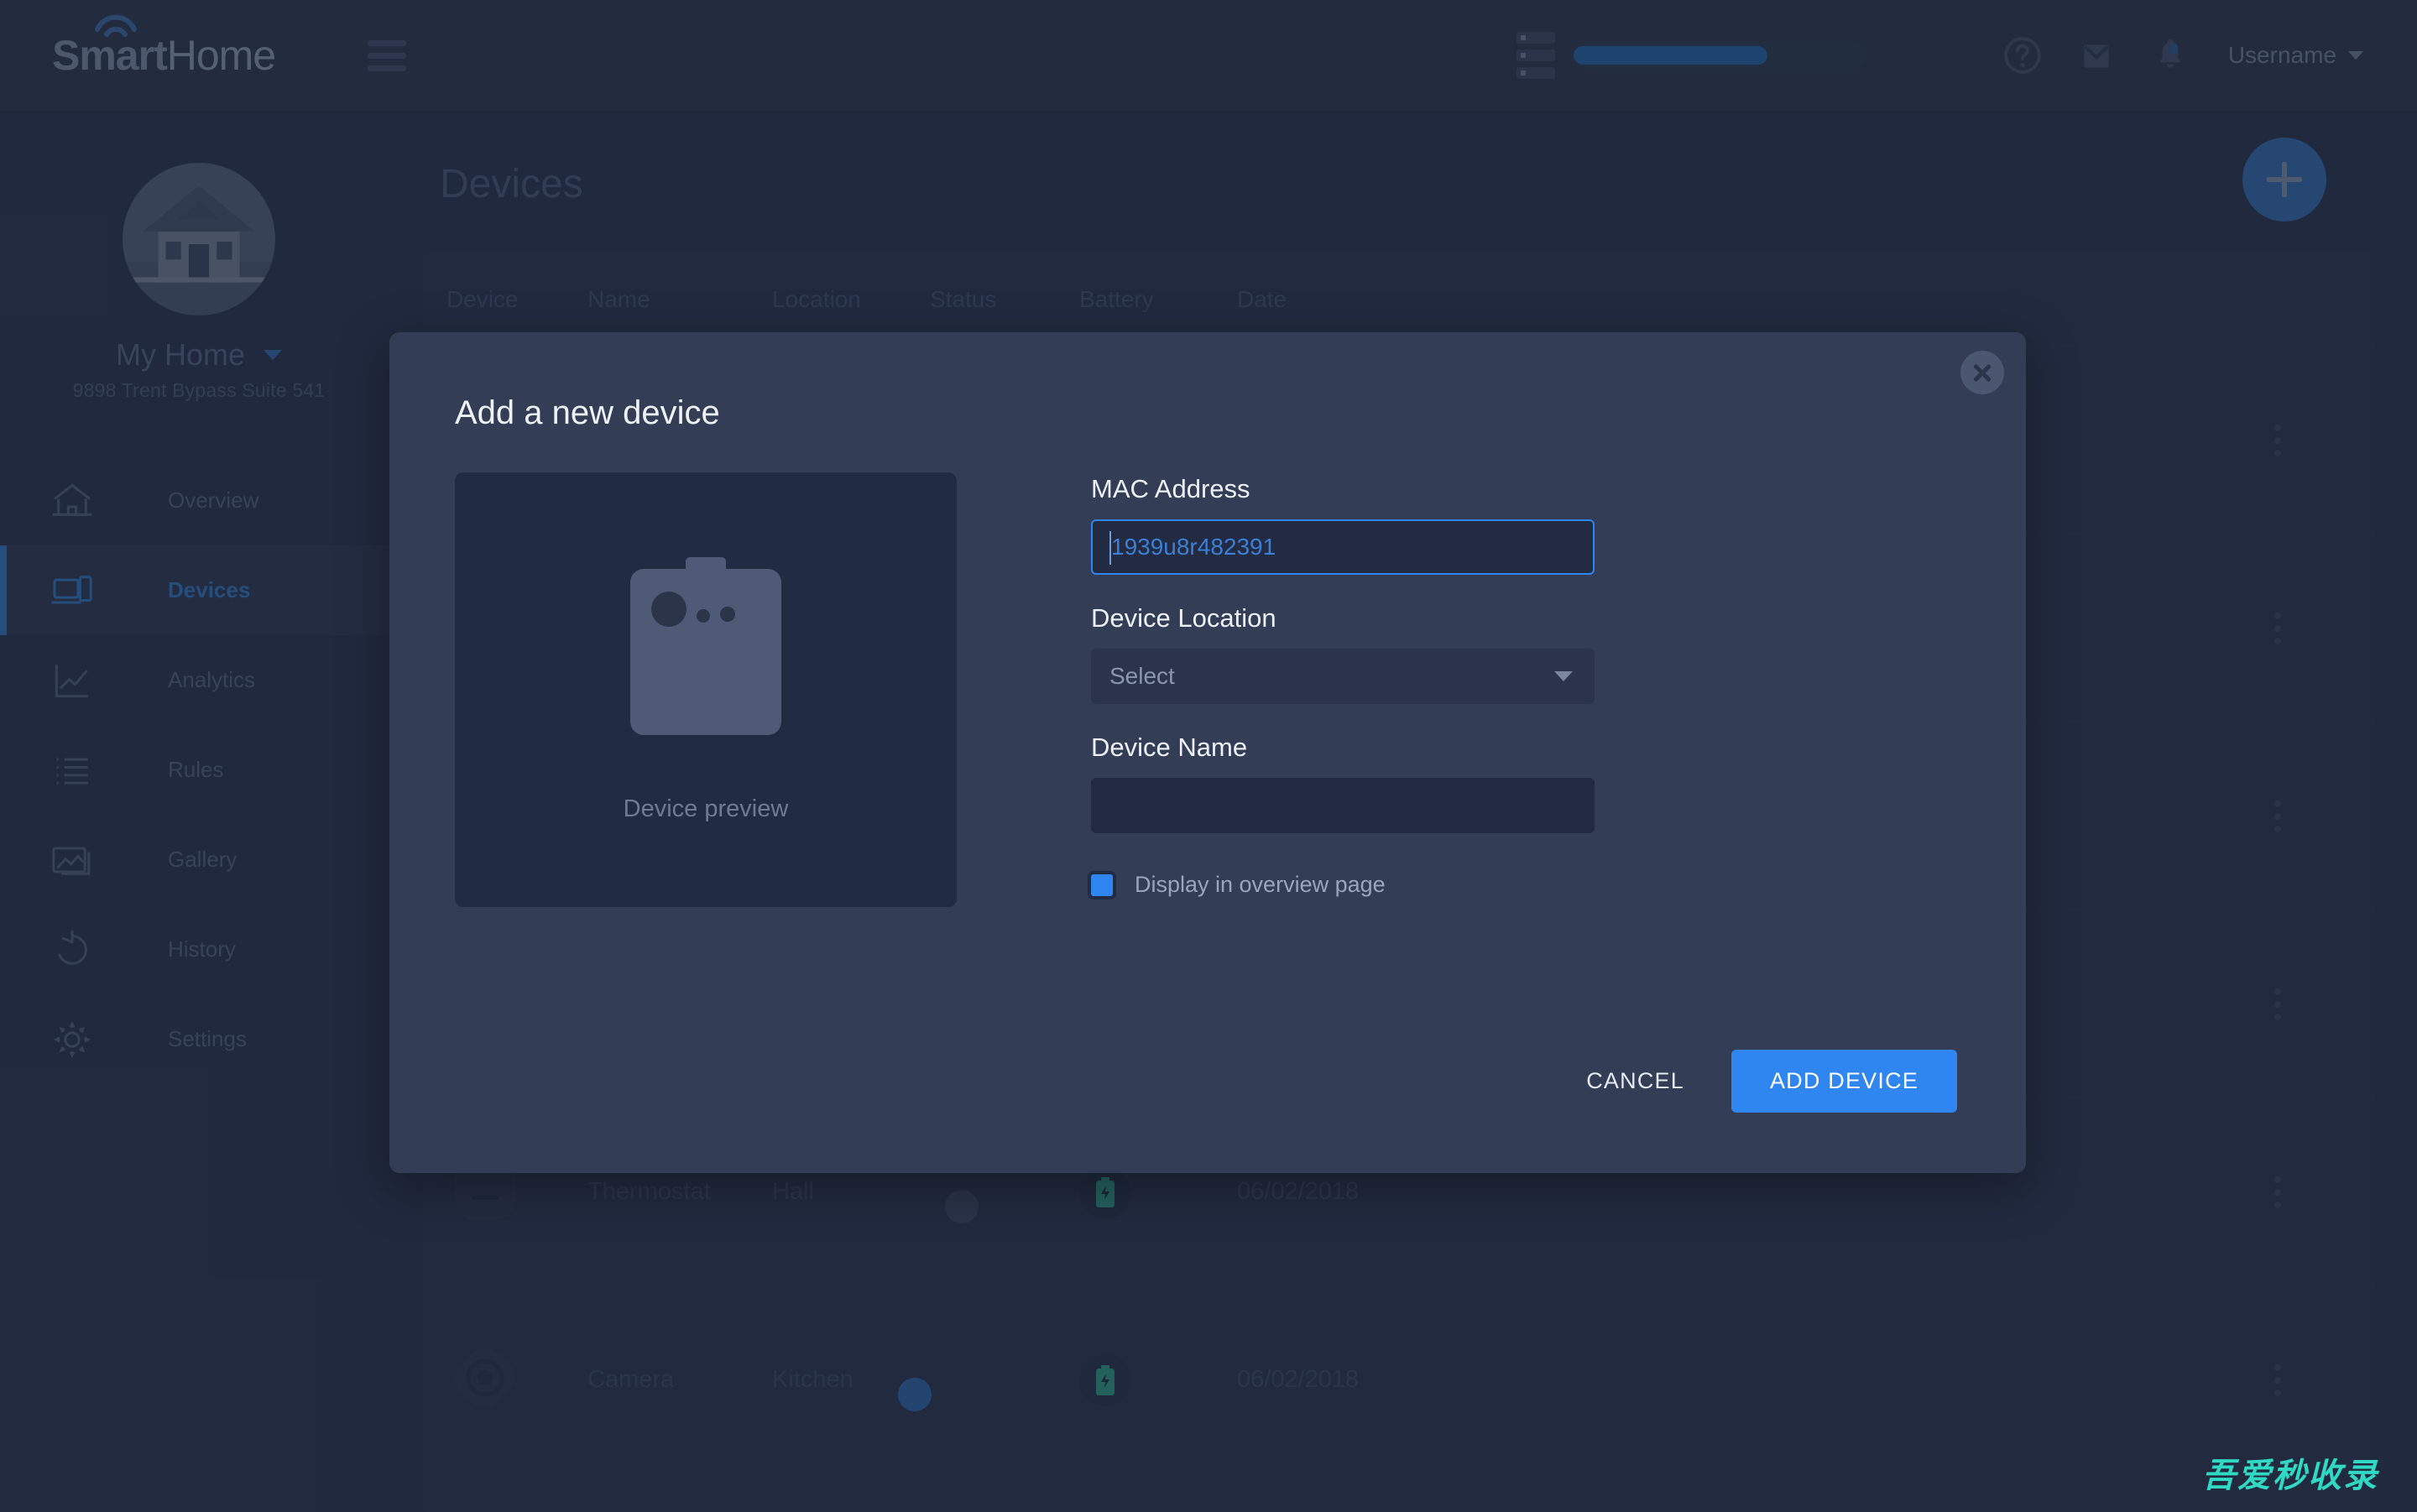 The image size is (2417, 1512). I want to click on display-in-overview-checkbox-row: Display in overview page, so click(1351, 885).